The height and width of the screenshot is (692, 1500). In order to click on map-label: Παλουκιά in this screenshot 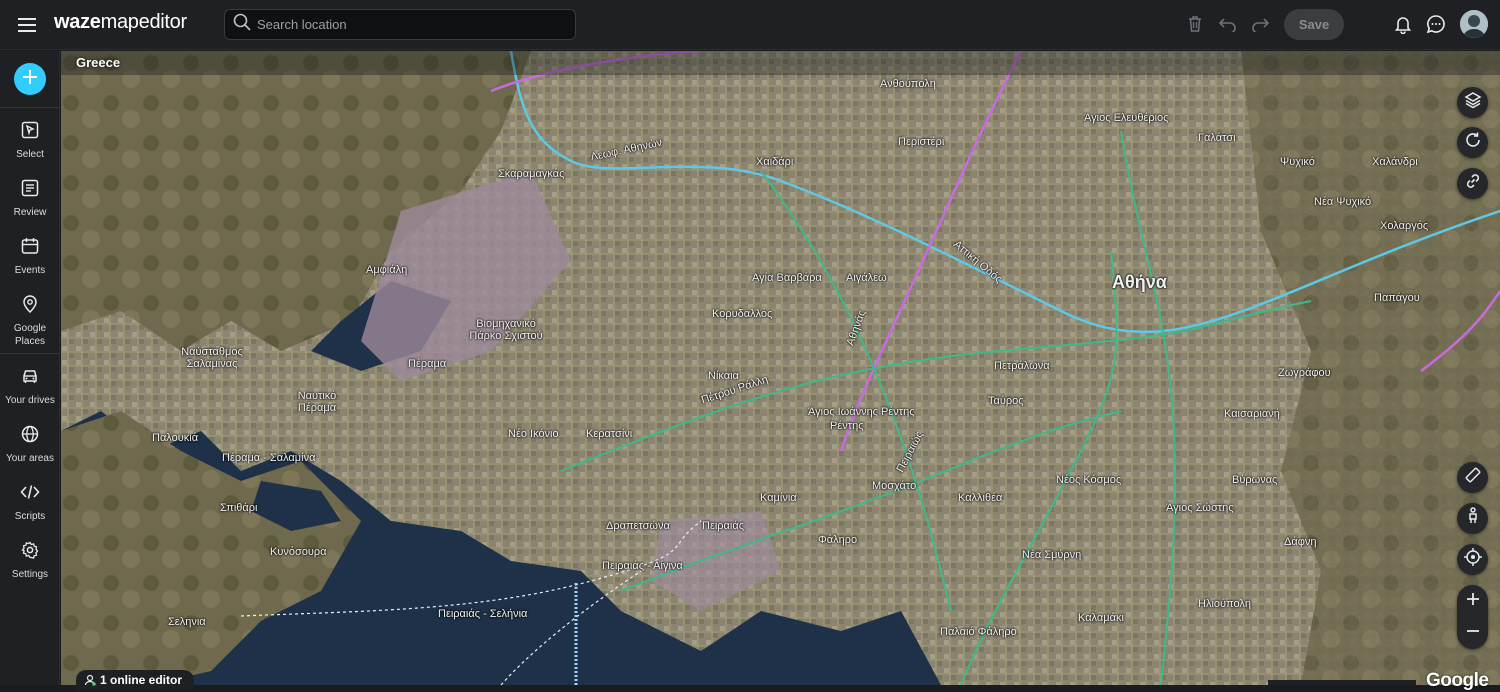, I will do `click(175, 438)`.